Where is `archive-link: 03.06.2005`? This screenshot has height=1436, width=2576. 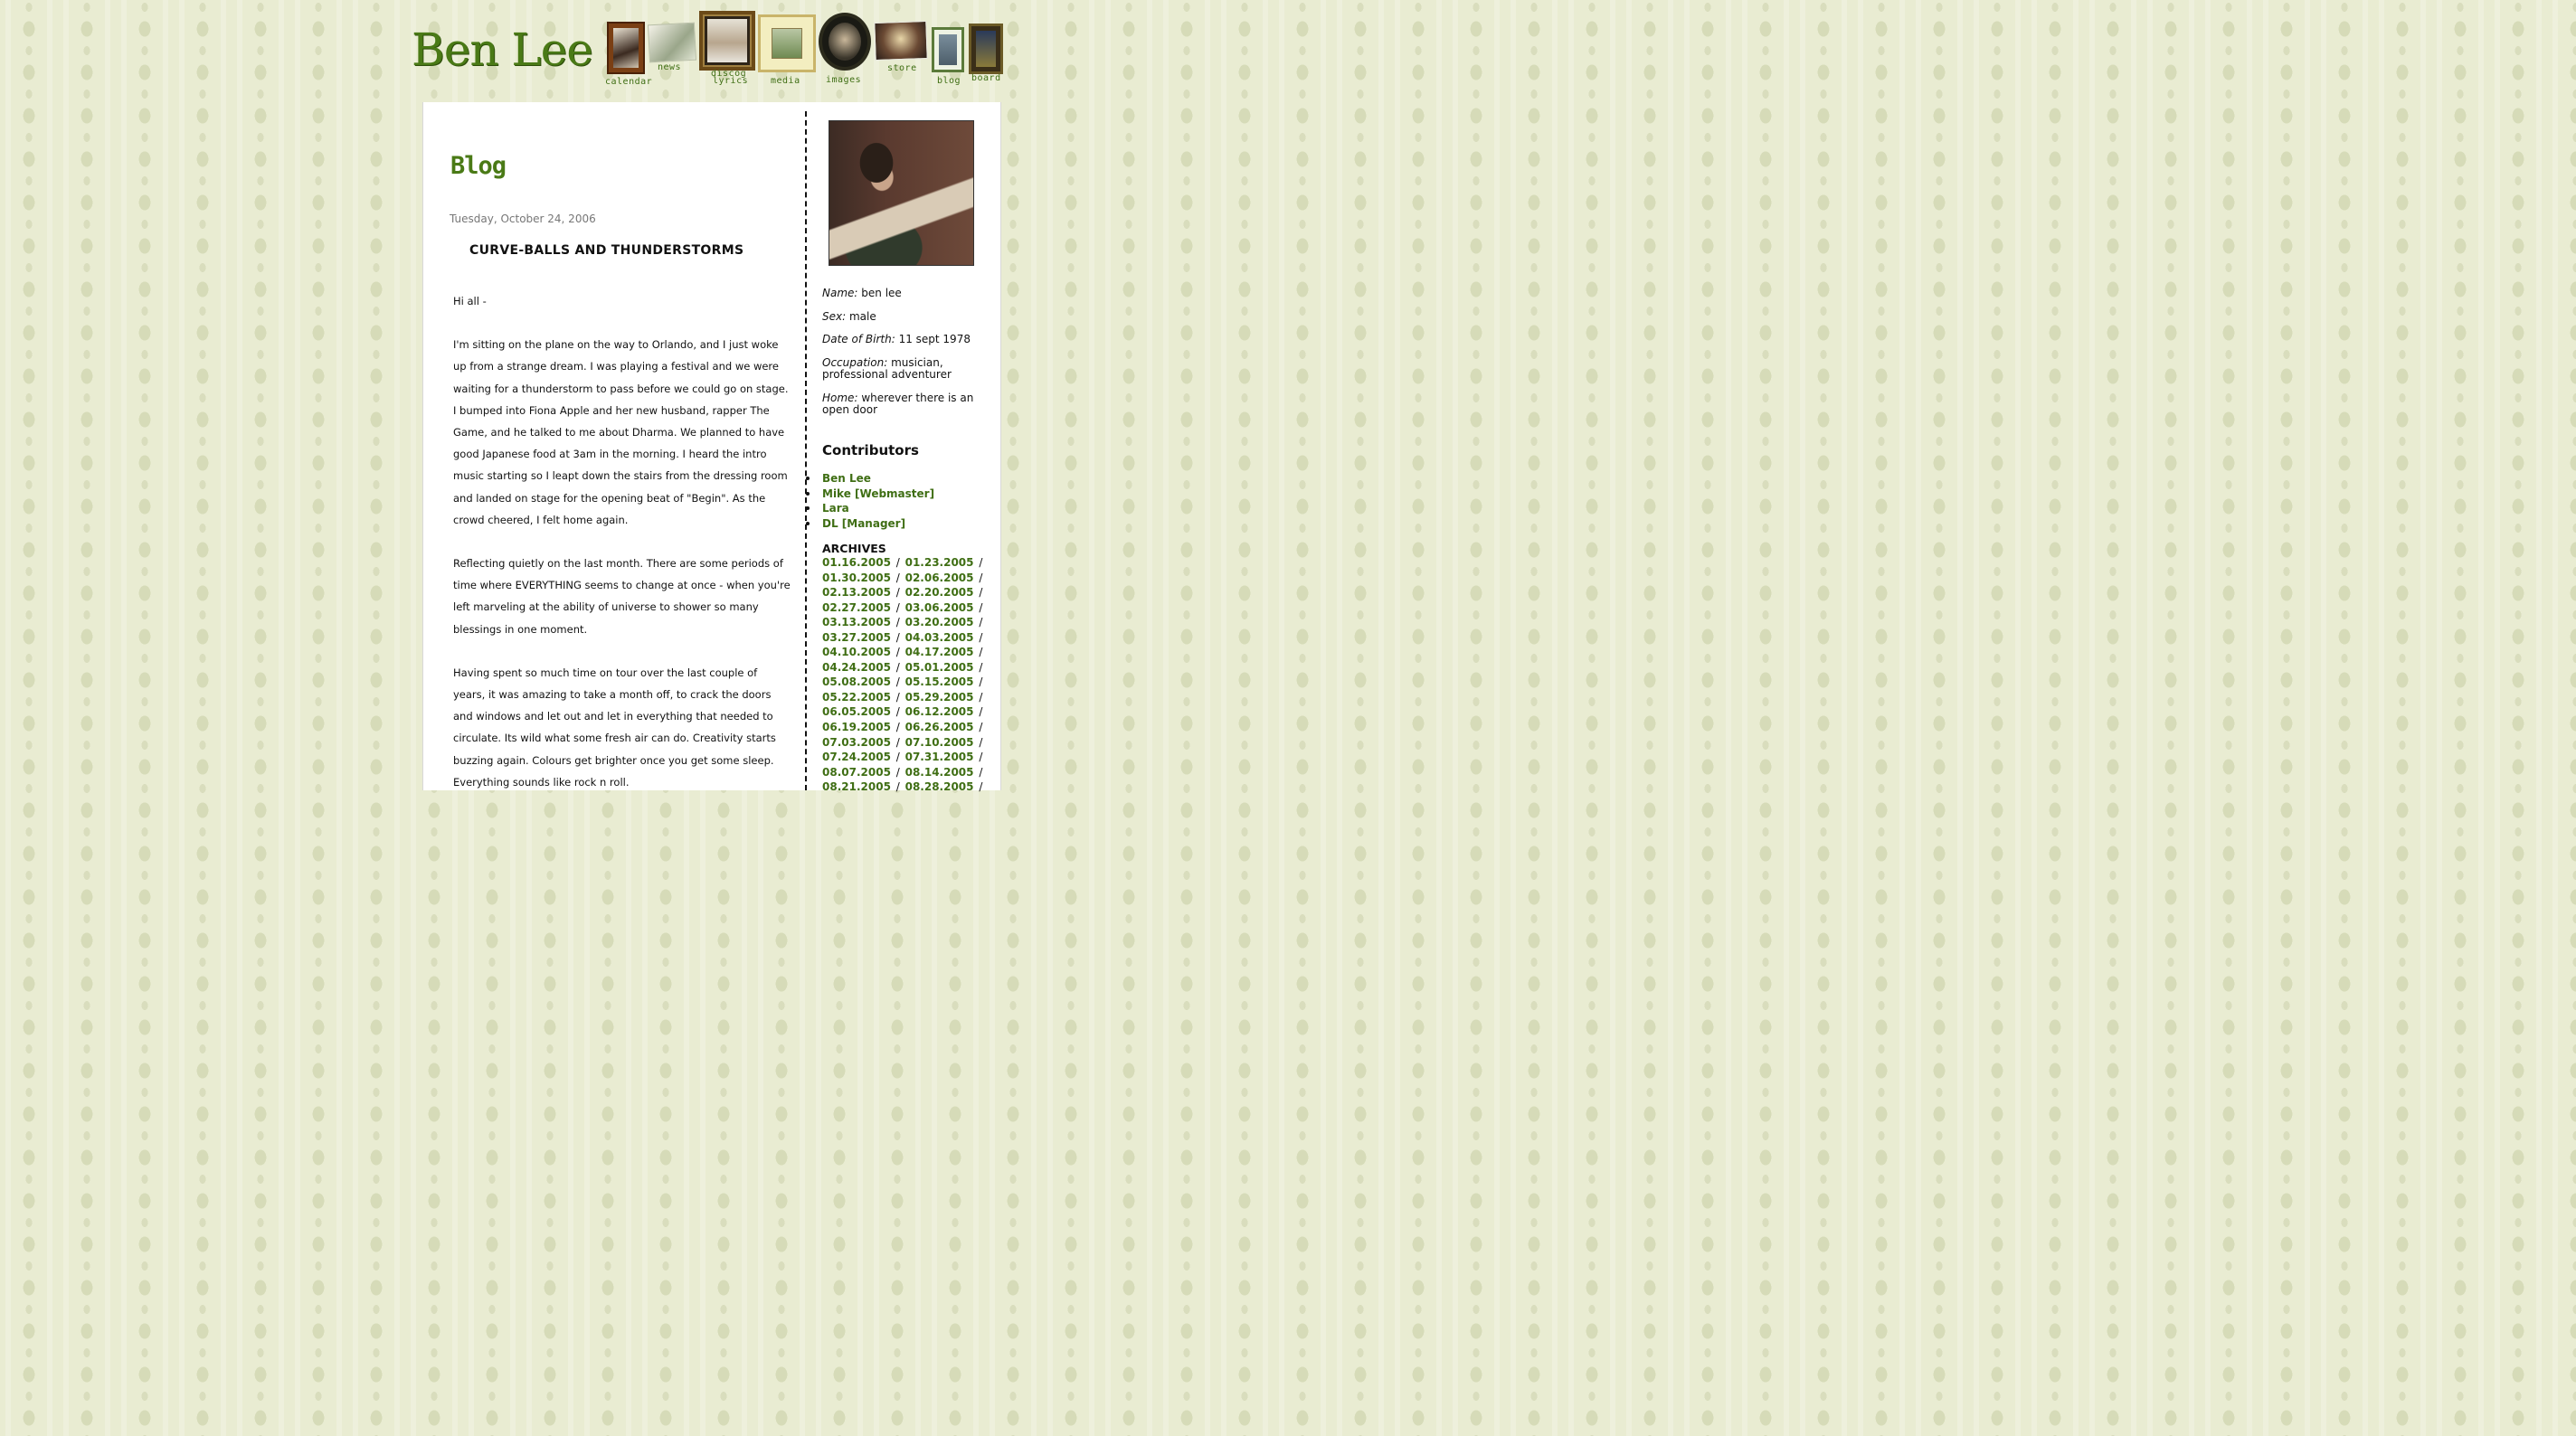
archive-link: 03.06.2005 is located at coordinates (940, 607).